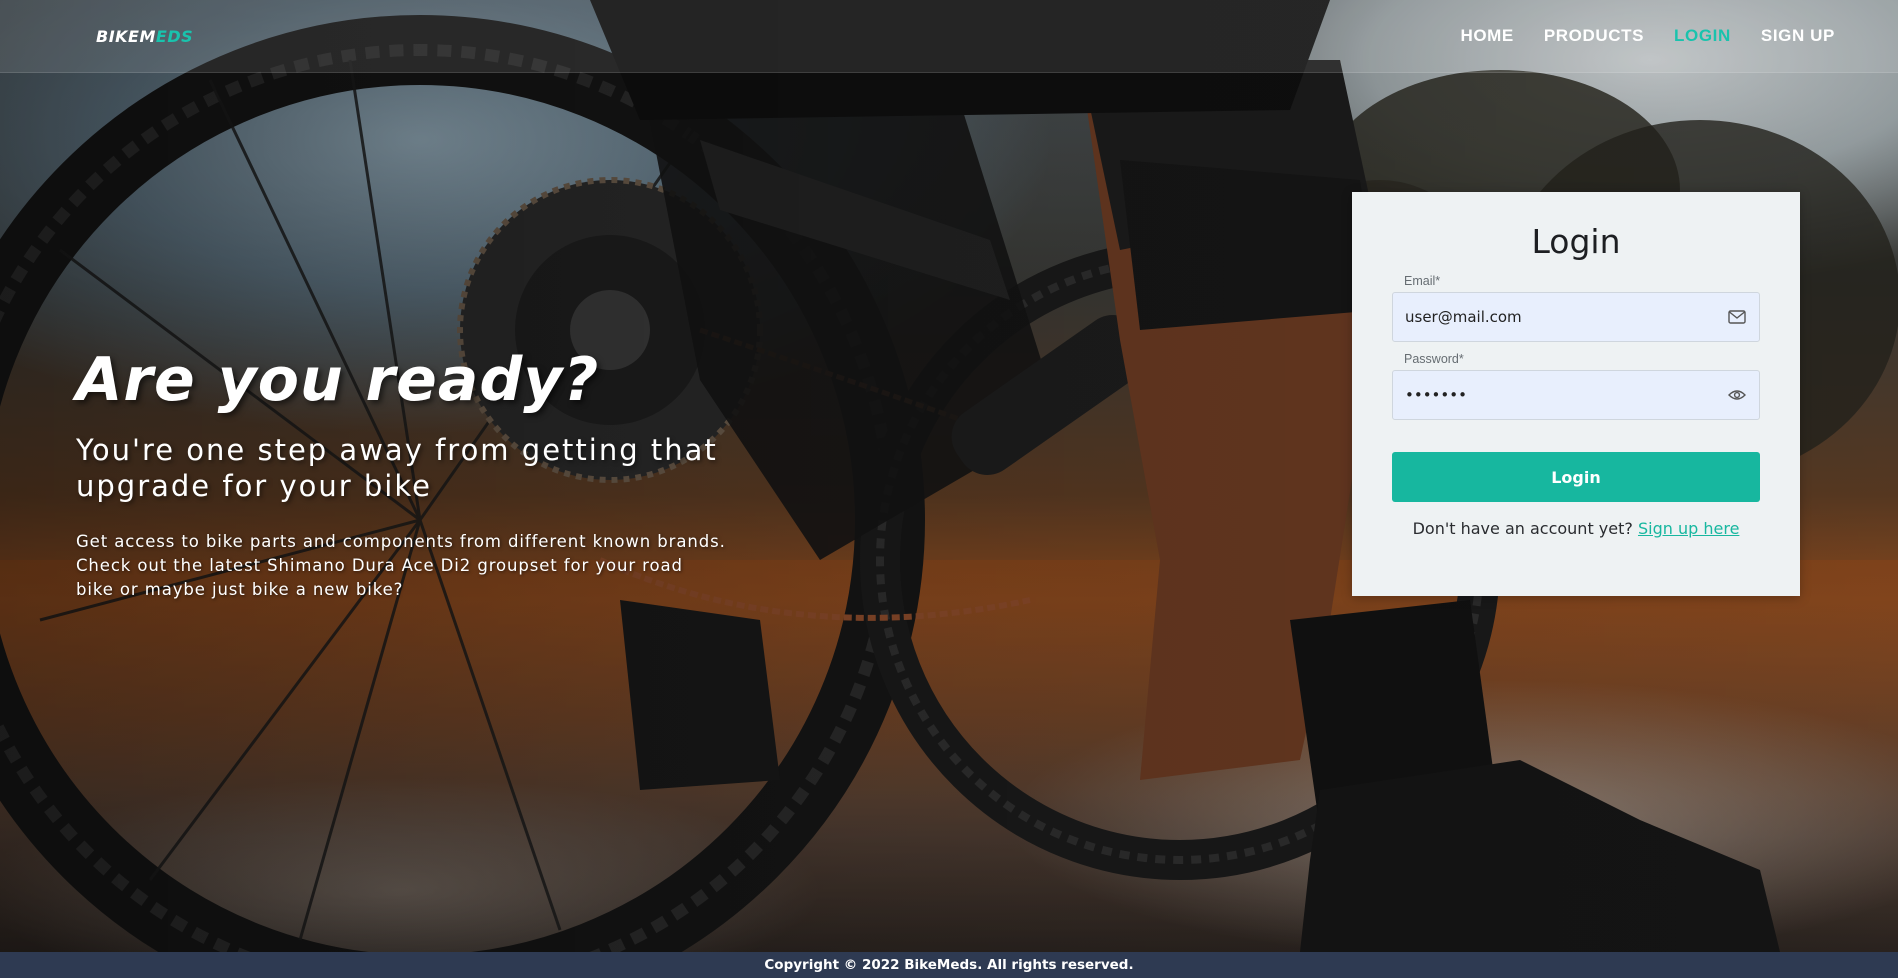 The width and height of the screenshot is (1898, 978). What do you see at coordinates (1566, 317) in the screenshot?
I see `email-input` at bounding box center [1566, 317].